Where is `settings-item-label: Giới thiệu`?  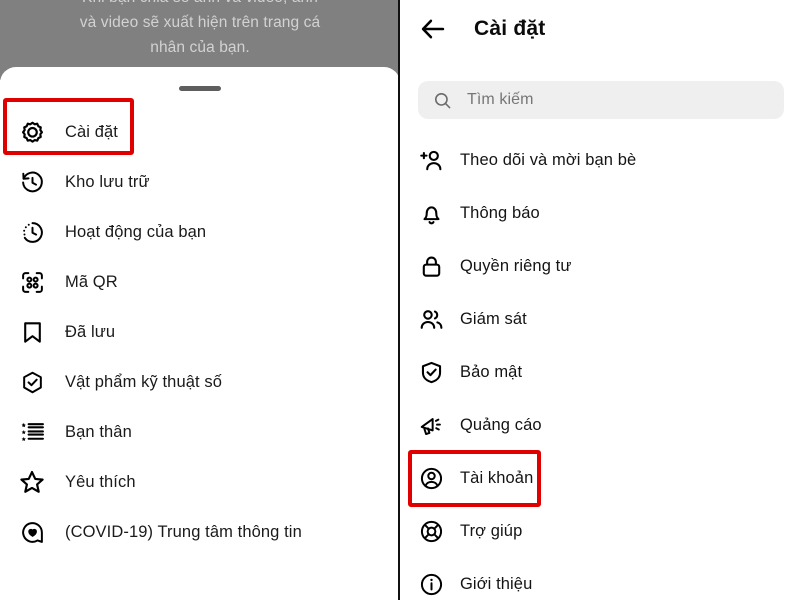 settings-item-label: Giới thiệu is located at coordinates (496, 584).